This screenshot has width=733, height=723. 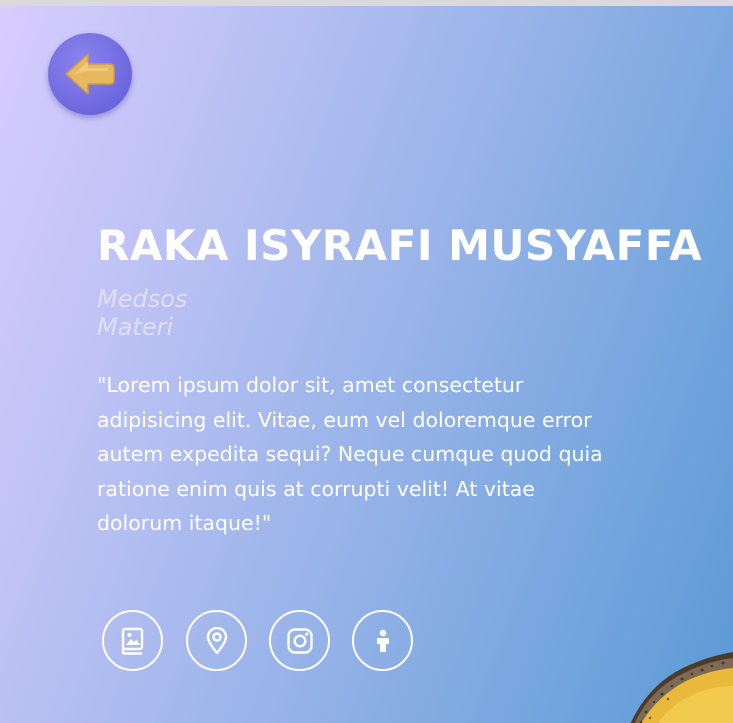 I want to click on person-icon, so click(x=382, y=640).